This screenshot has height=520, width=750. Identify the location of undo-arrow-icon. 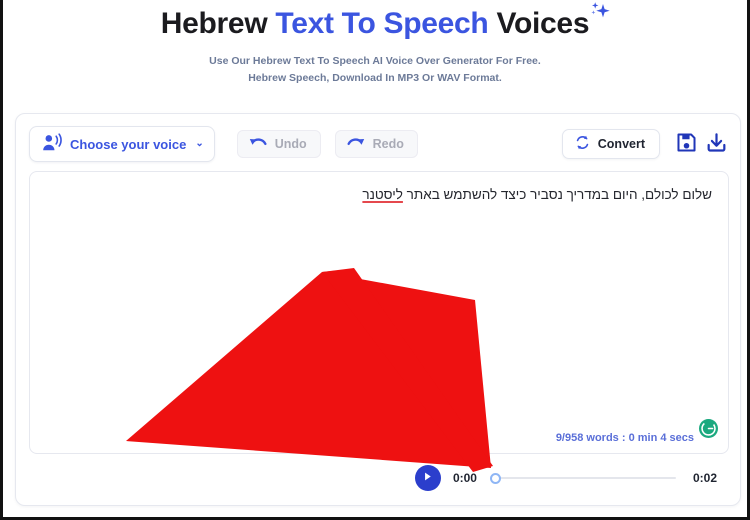
(258, 144).